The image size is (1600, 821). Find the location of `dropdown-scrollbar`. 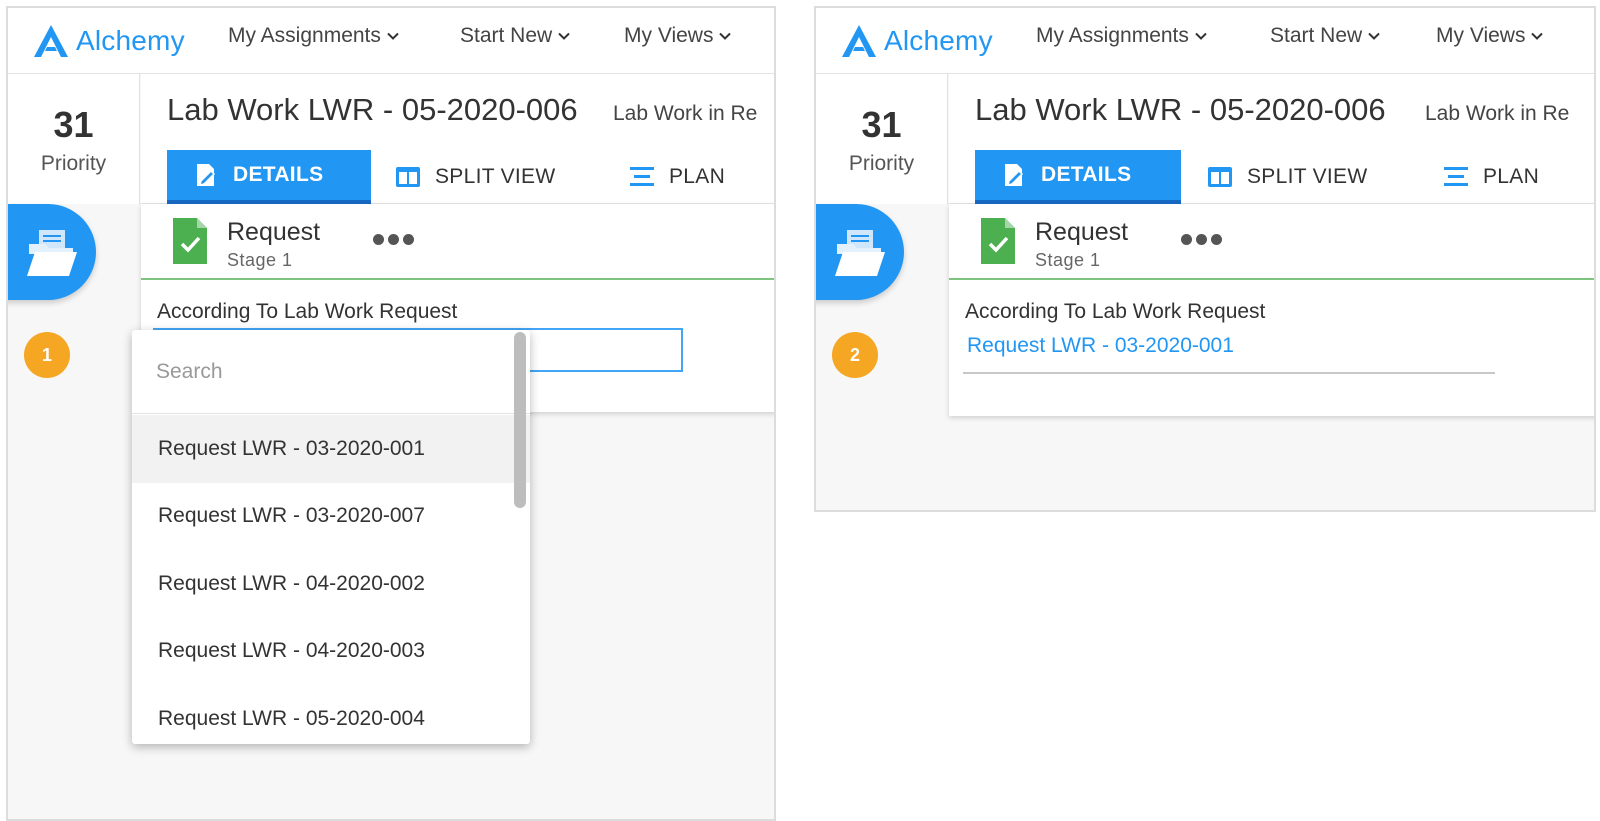

dropdown-scrollbar is located at coordinates (520, 420).